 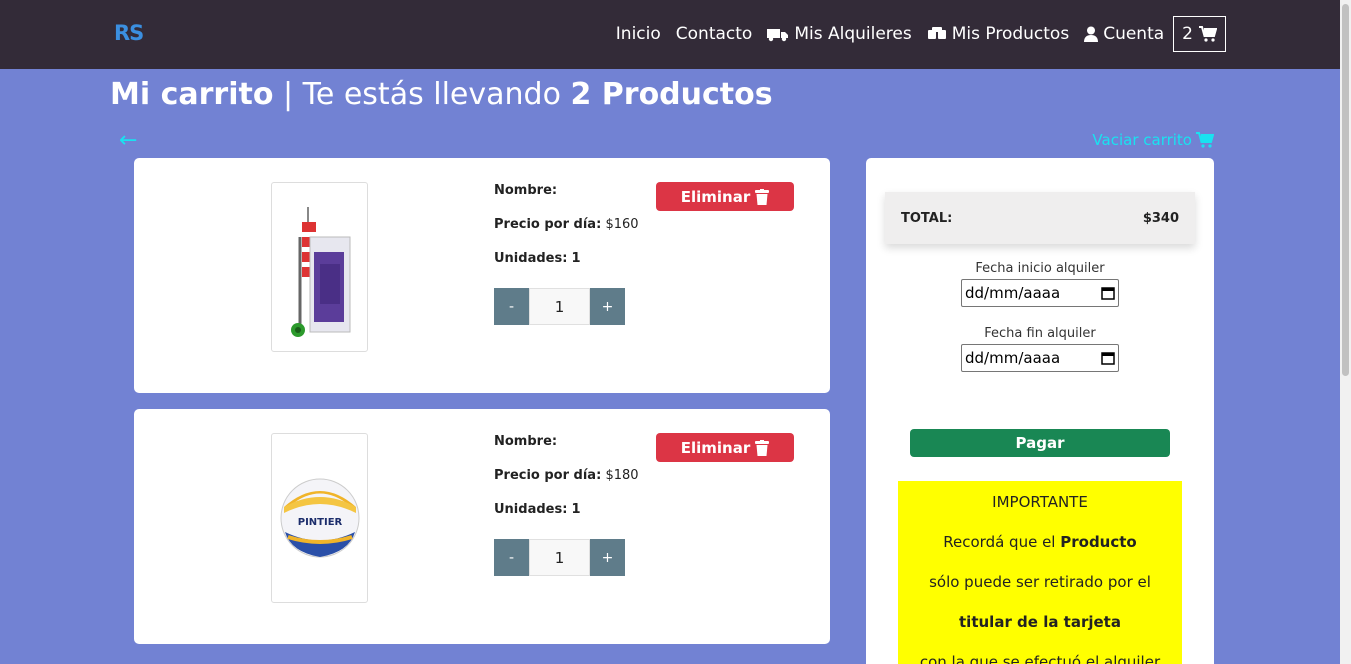 I want to click on notice-line-1: Recordá que el Producto, so click(x=1040, y=551).